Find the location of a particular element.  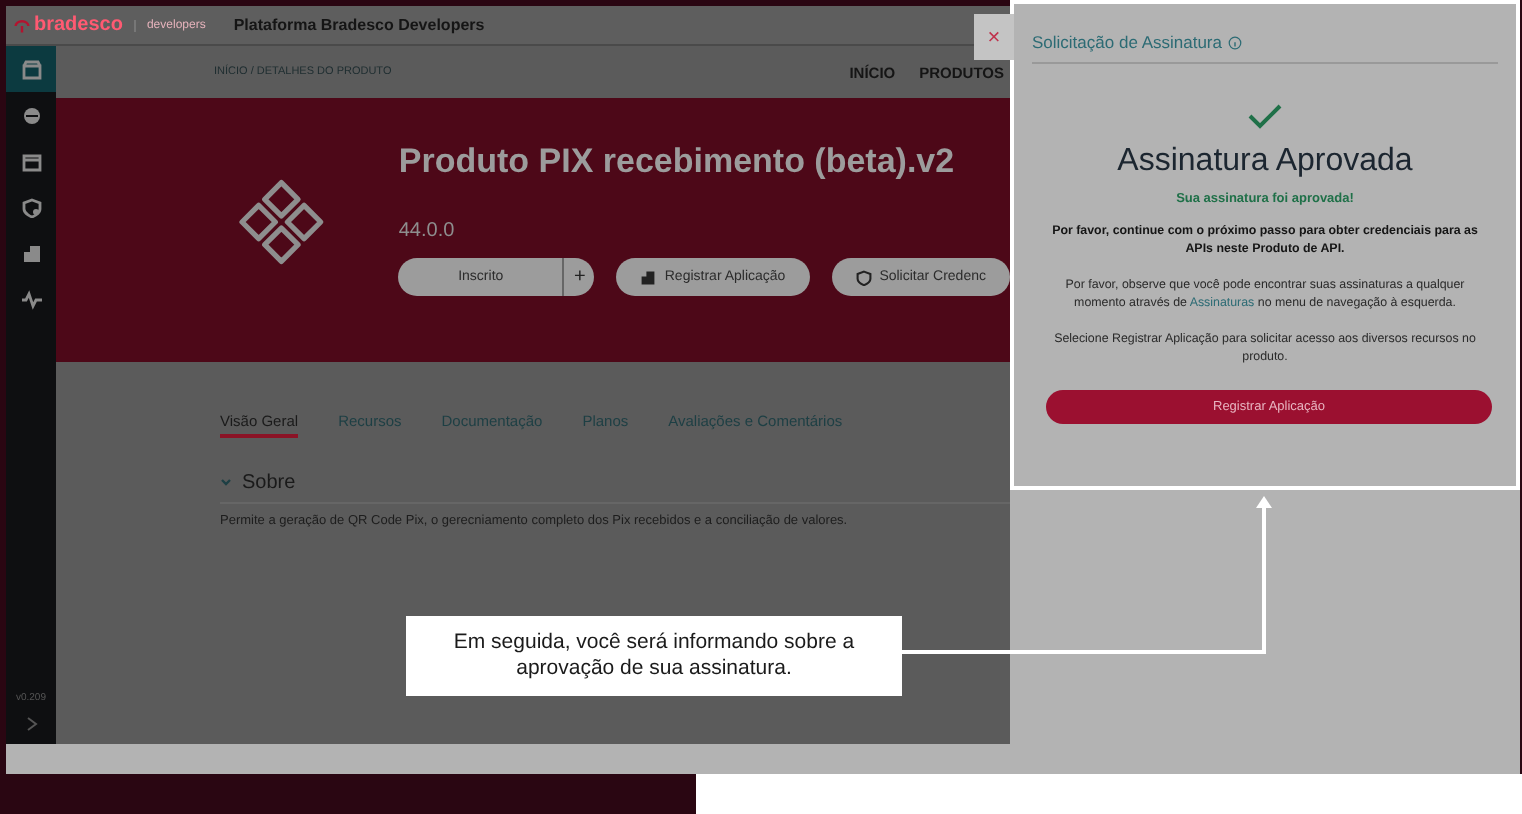

store-icon is located at coordinates (31, 69).